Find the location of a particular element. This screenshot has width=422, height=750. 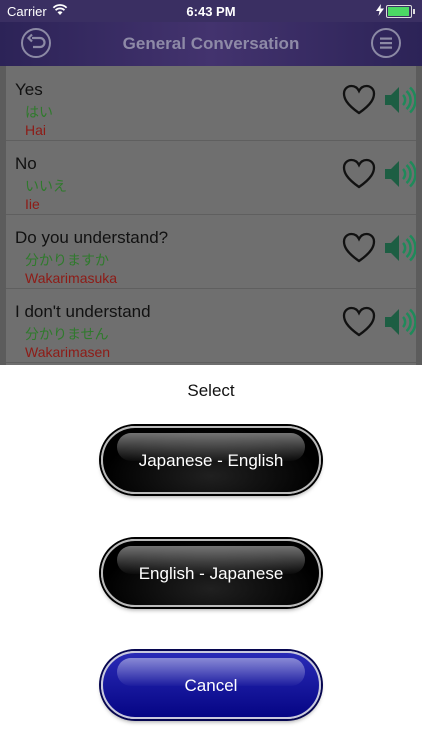

nav-bar: General Conversation is located at coordinates (211, 44).